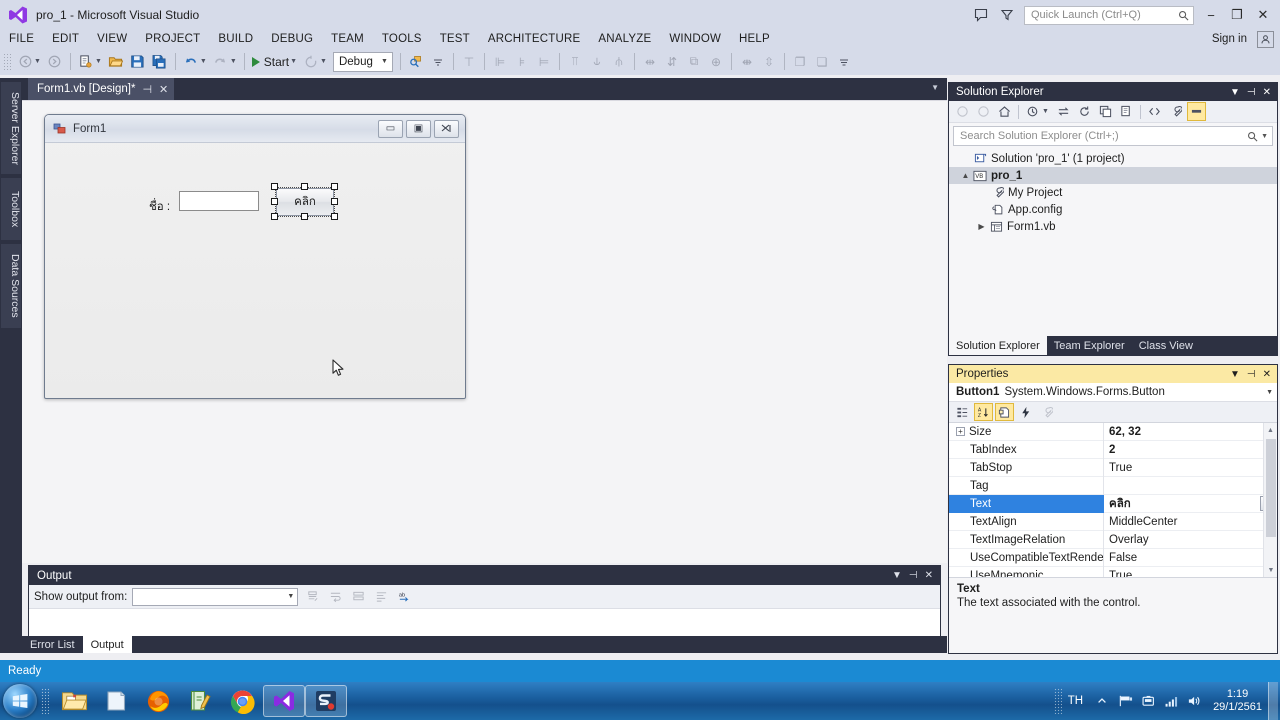  What do you see at coordinates (1113, 557) in the screenshot?
I see `property-row-usecompatibletextrendering: UseCompatibleTextRenderir False` at bounding box center [1113, 557].